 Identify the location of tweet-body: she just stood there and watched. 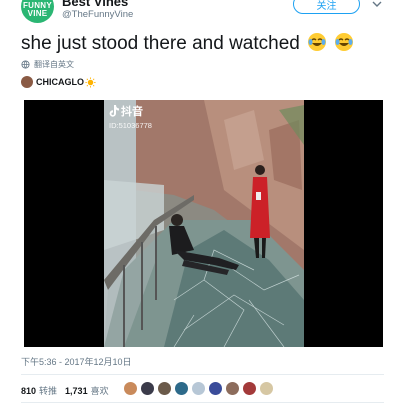
(160, 43).